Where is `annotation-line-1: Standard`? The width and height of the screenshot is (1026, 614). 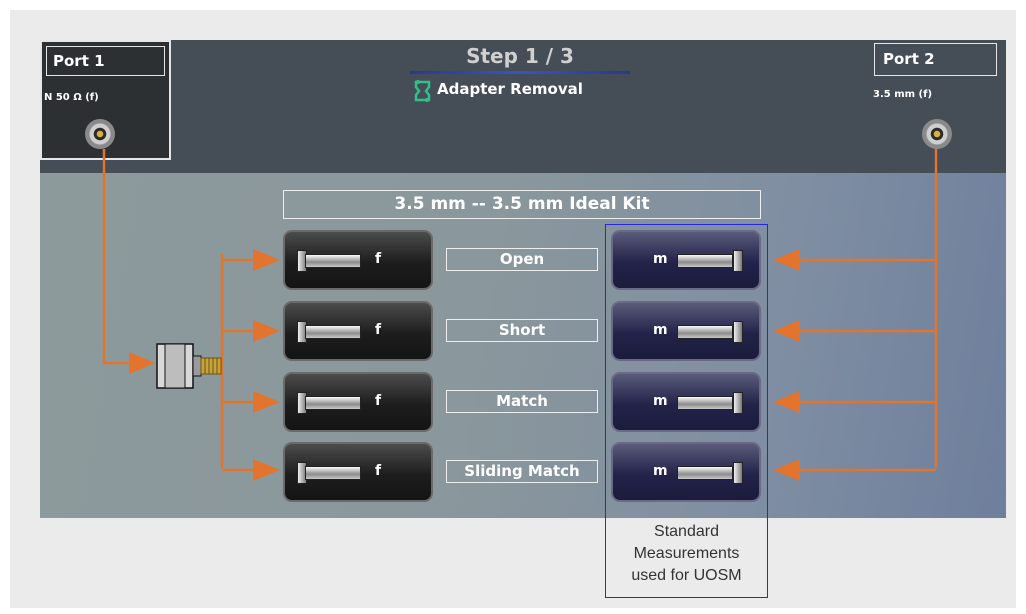 annotation-line-1: Standard is located at coordinates (686, 531).